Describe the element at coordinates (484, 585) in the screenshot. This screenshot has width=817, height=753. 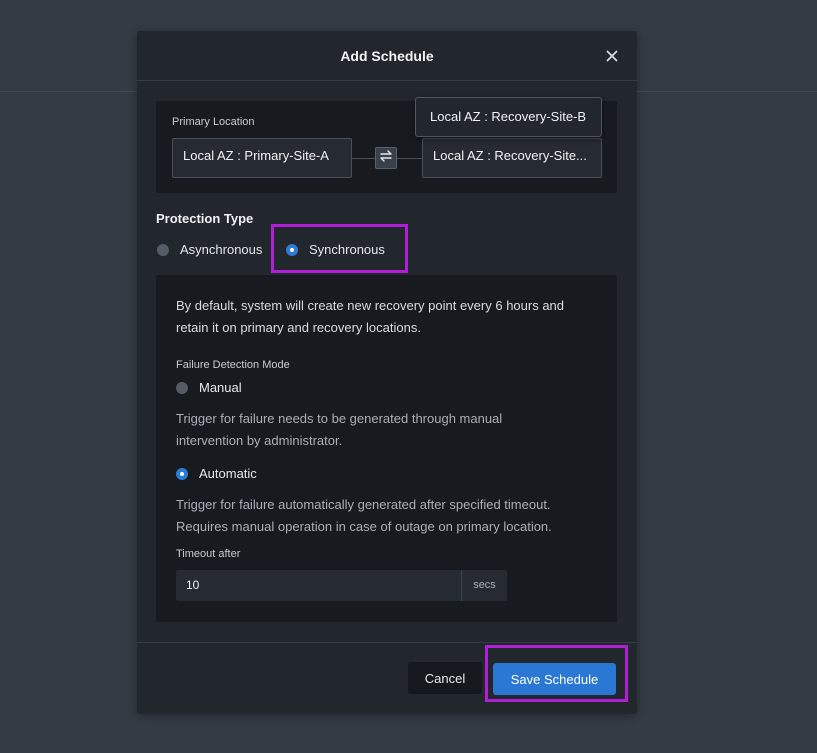
I see `timeout-unit-label: secs` at that location.